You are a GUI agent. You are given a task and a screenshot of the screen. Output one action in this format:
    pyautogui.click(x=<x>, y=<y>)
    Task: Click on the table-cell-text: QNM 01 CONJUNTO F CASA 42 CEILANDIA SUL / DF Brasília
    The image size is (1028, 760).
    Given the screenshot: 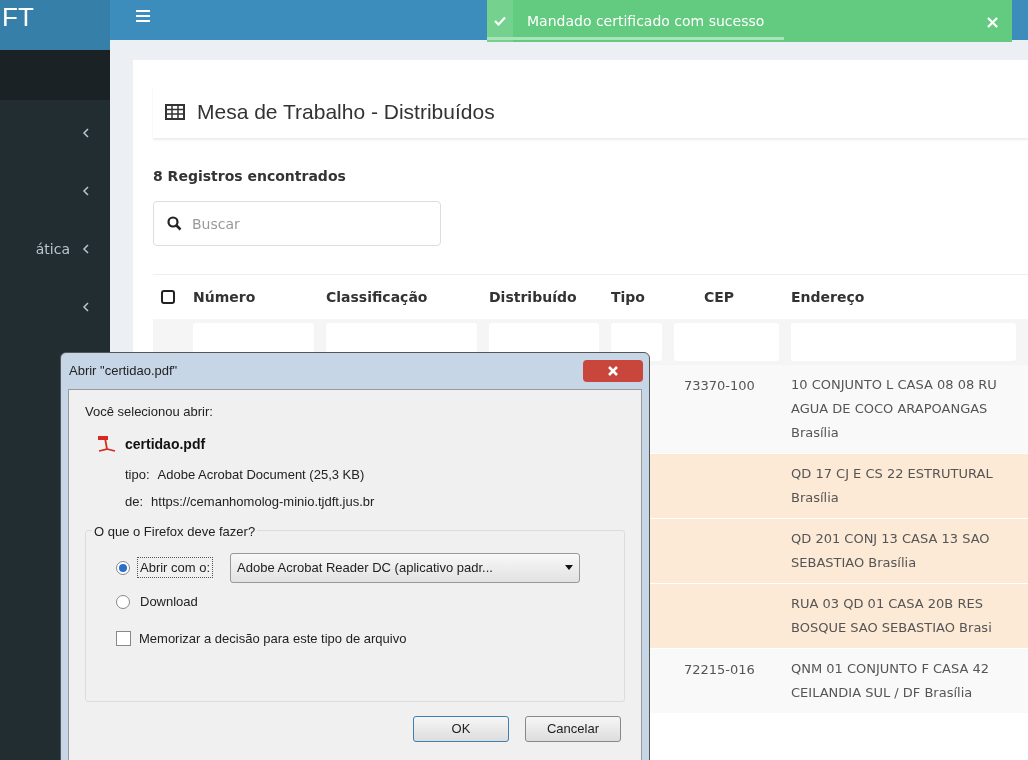 What is the action you would take?
    pyautogui.click(x=890, y=681)
    